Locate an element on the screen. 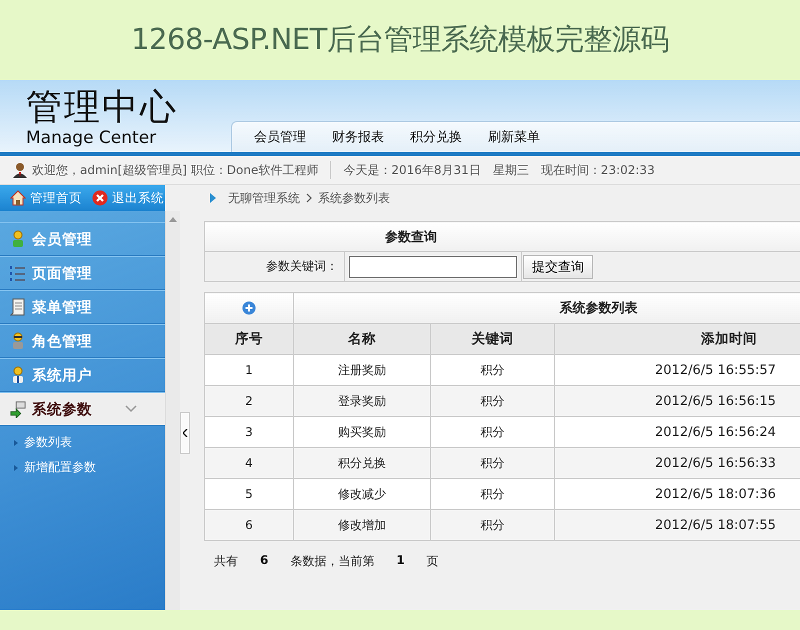 The height and width of the screenshot is (630, 800). column-header: 名称 is located at coordinates (362, 339).